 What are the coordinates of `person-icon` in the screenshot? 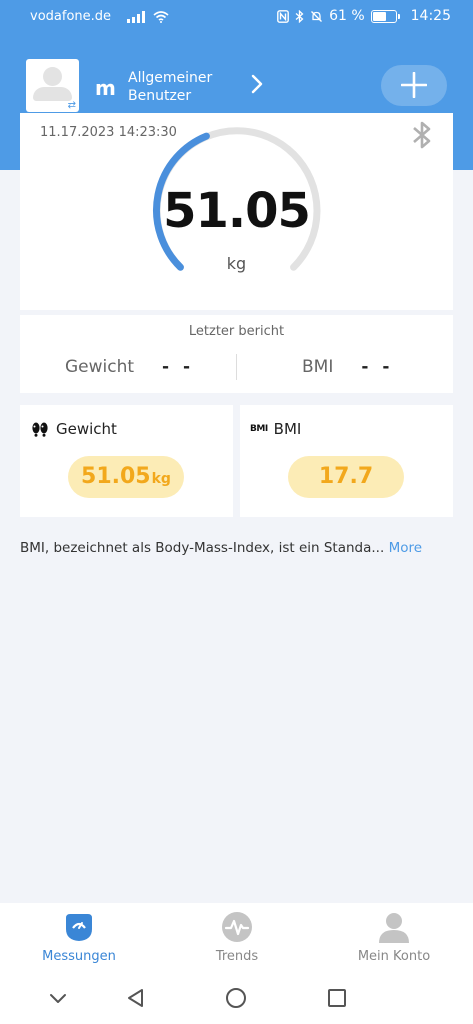 It's located at (394, 928).